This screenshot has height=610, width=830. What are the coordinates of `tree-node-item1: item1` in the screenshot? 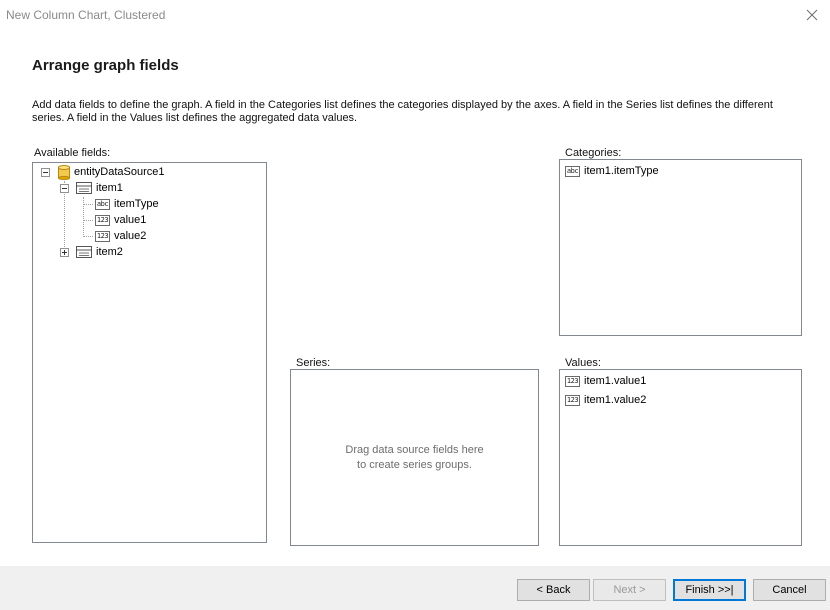 It's located at (99, 188).